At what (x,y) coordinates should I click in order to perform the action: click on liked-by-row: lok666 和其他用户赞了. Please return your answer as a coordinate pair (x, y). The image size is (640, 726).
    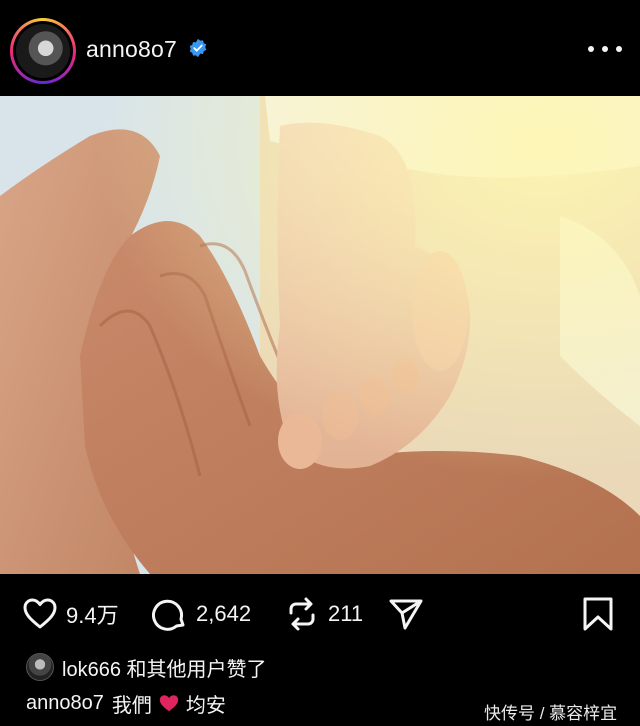
    Looking at the image, I should click on (146, 667).